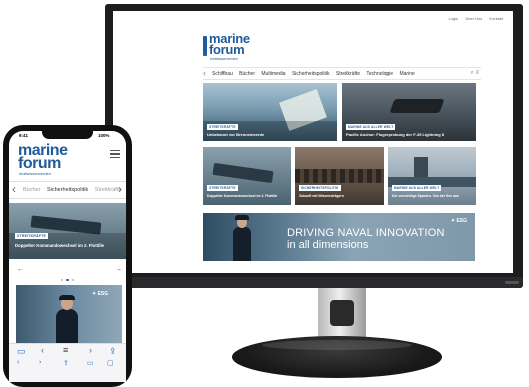 The width and height of the screenshot is (529, 387). What do you see at coordinates (320, 188) in the screenshot?
I see `card-badge: Sicherheitspolitik` at bounding box center [320, 188].